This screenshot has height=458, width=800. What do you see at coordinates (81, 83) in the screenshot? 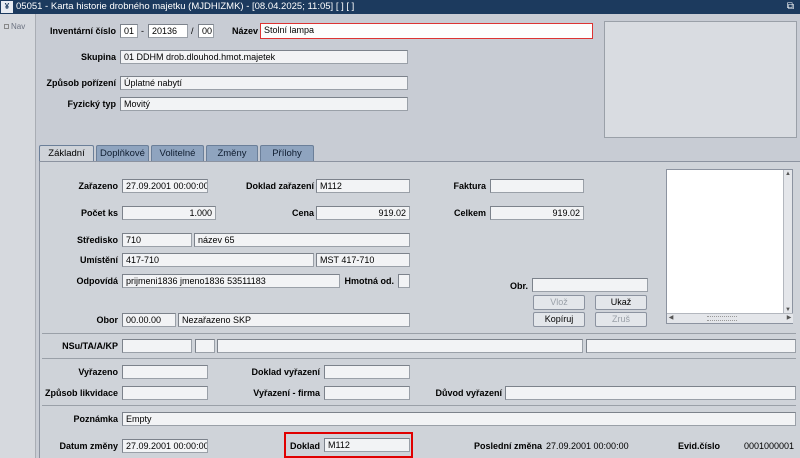
I see `zpusob-porizeni-label: Způsob pořízení` at bounding box center [81, 83].